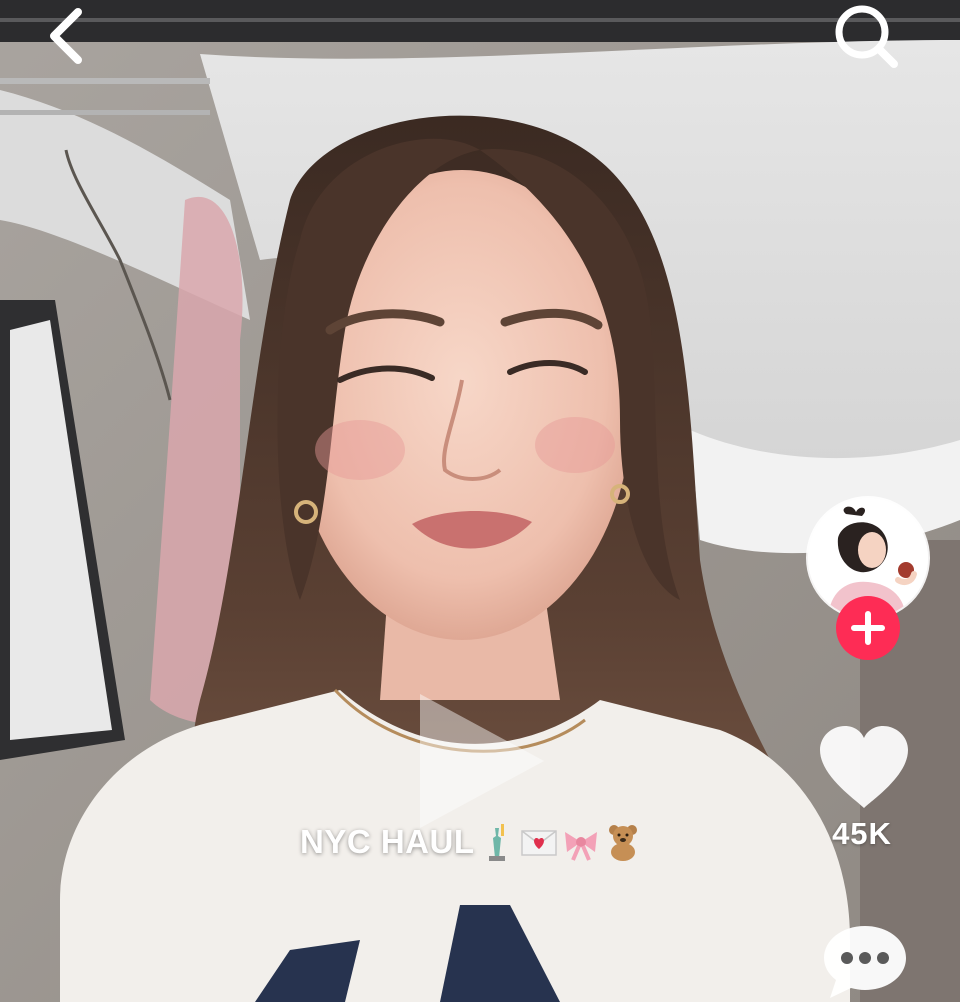 The image size is (960, 1002). Describe the element at coordinates (538, 843) in the screenshot. I see `love-letter-emoji` at that location.